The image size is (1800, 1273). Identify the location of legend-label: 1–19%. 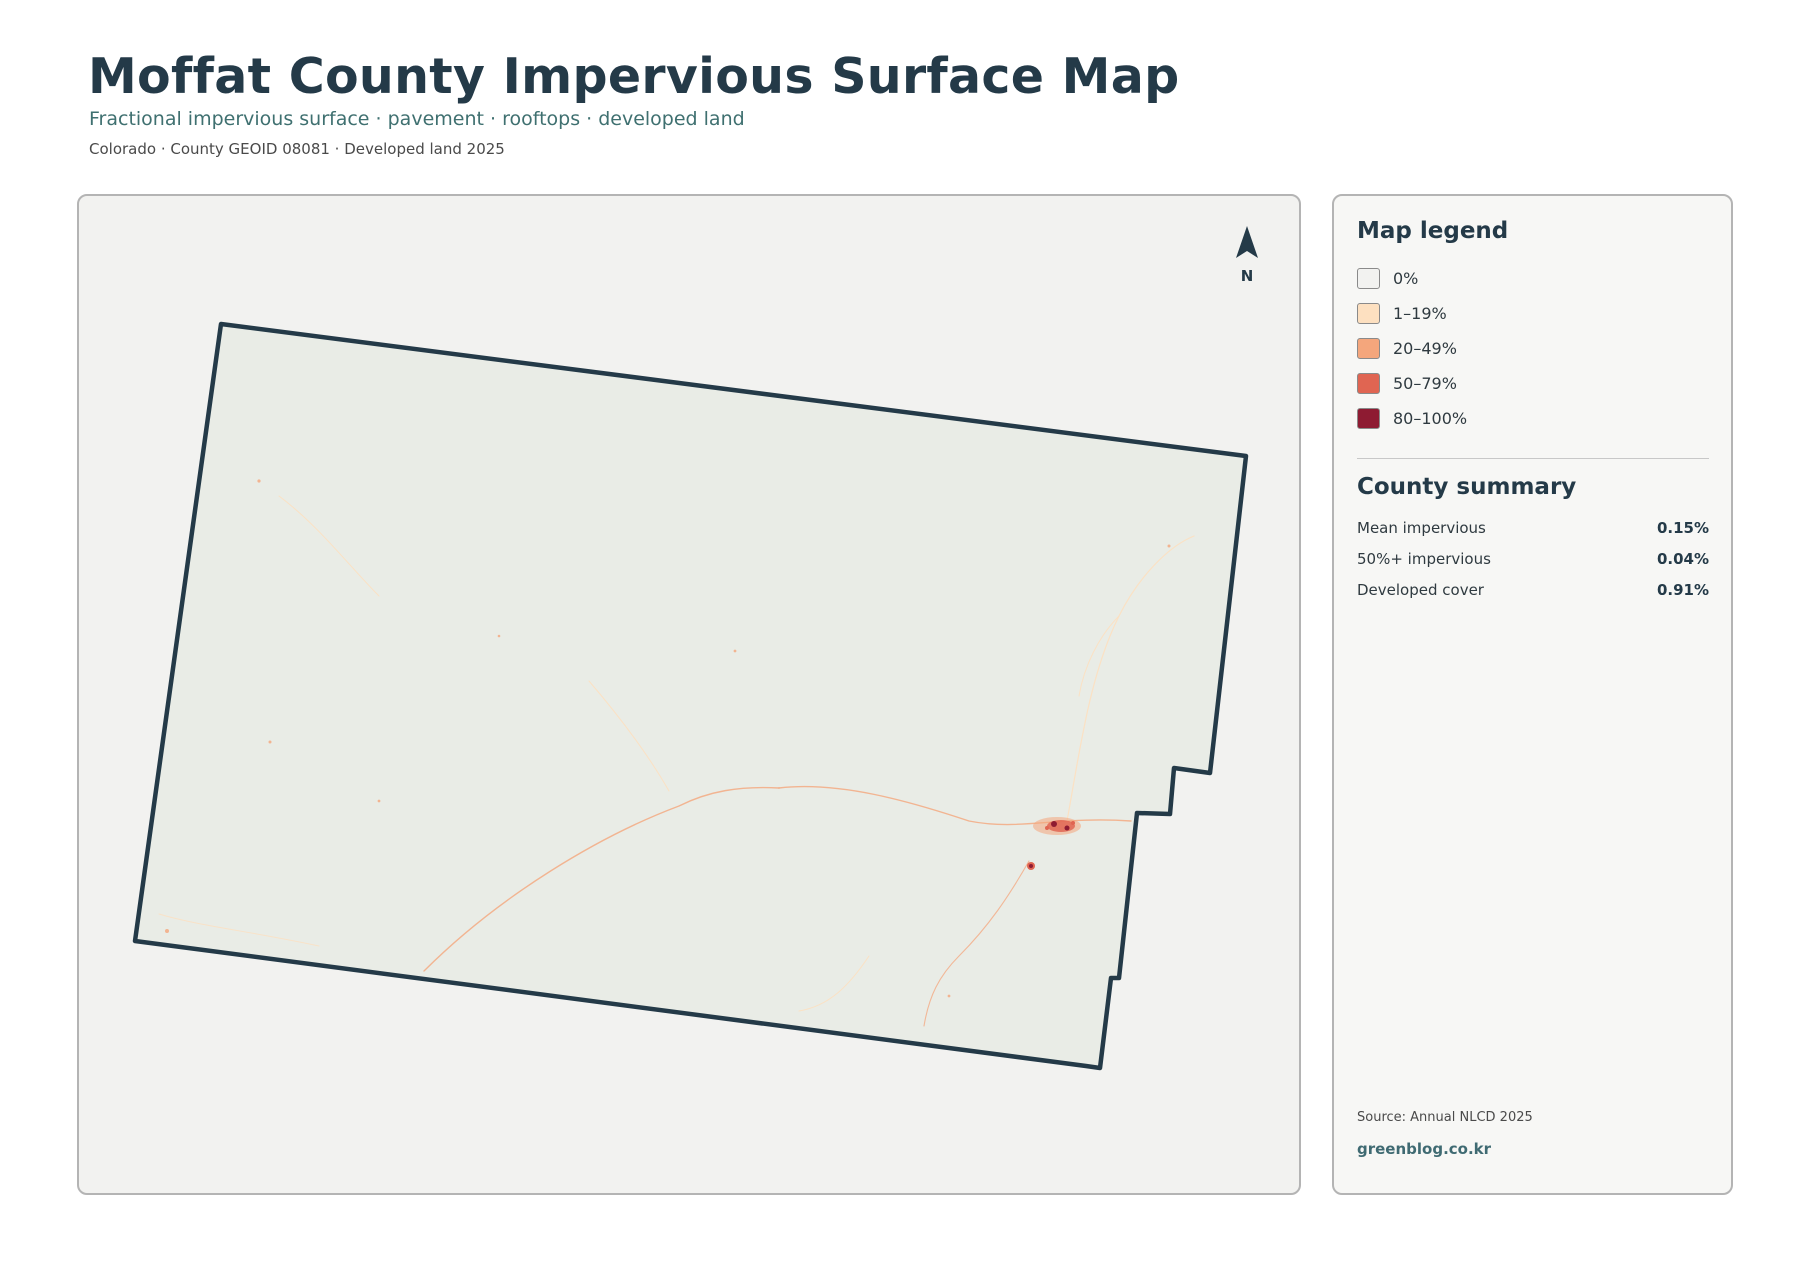
(1420, 313).